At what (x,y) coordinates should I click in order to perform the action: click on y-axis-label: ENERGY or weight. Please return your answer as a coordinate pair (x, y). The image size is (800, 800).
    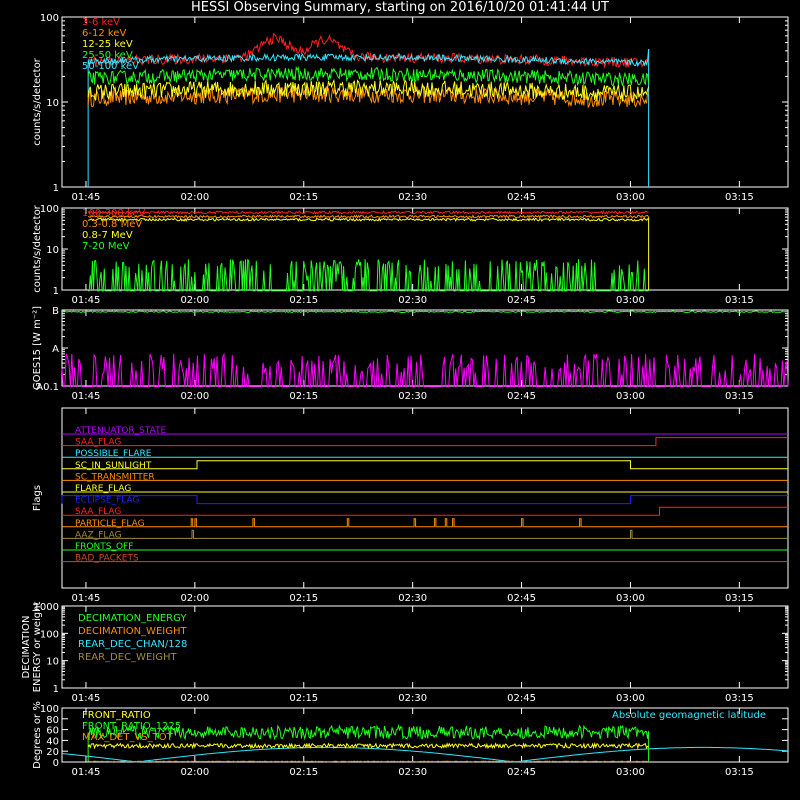
    Looking at the image, I should click on (37, 647).